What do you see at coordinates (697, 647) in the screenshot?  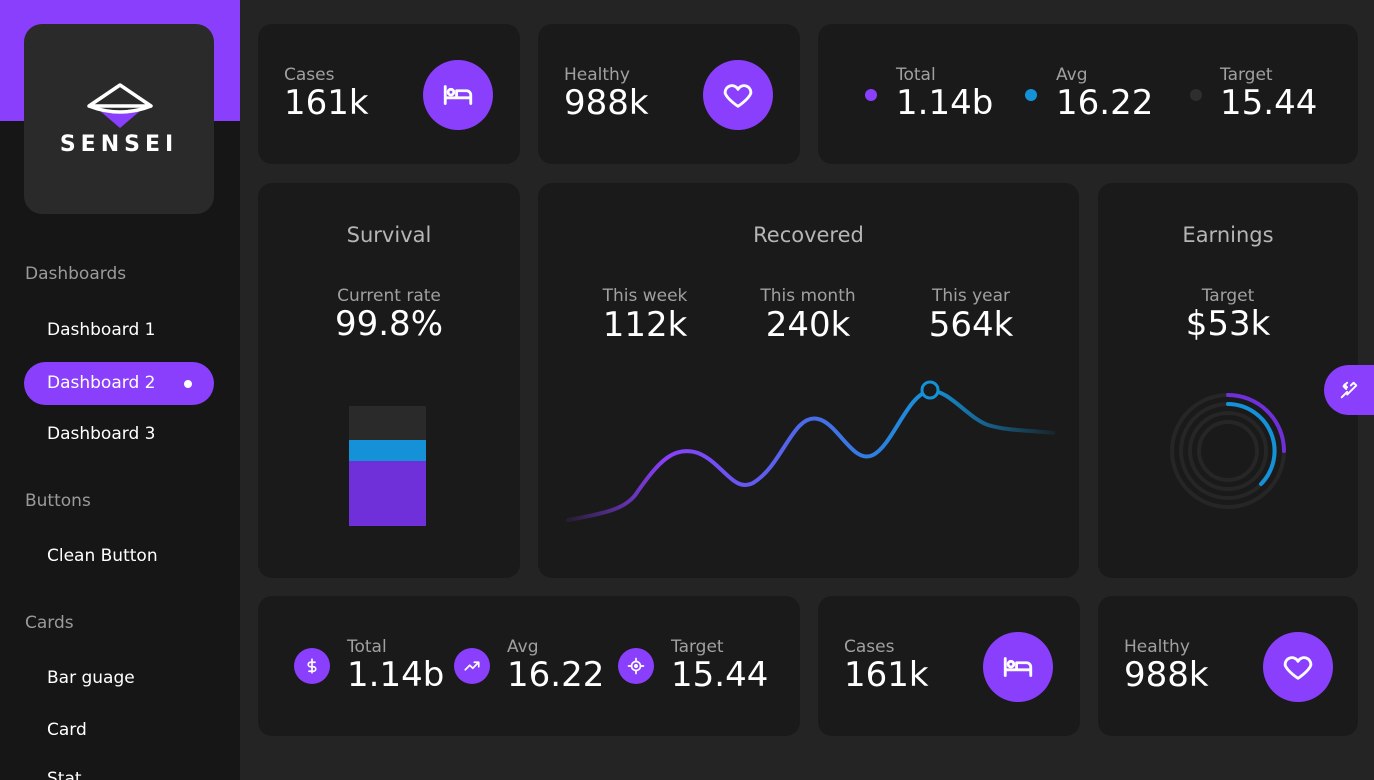 I see `bottom-target-label: Target` at bounding box center [697, 647].